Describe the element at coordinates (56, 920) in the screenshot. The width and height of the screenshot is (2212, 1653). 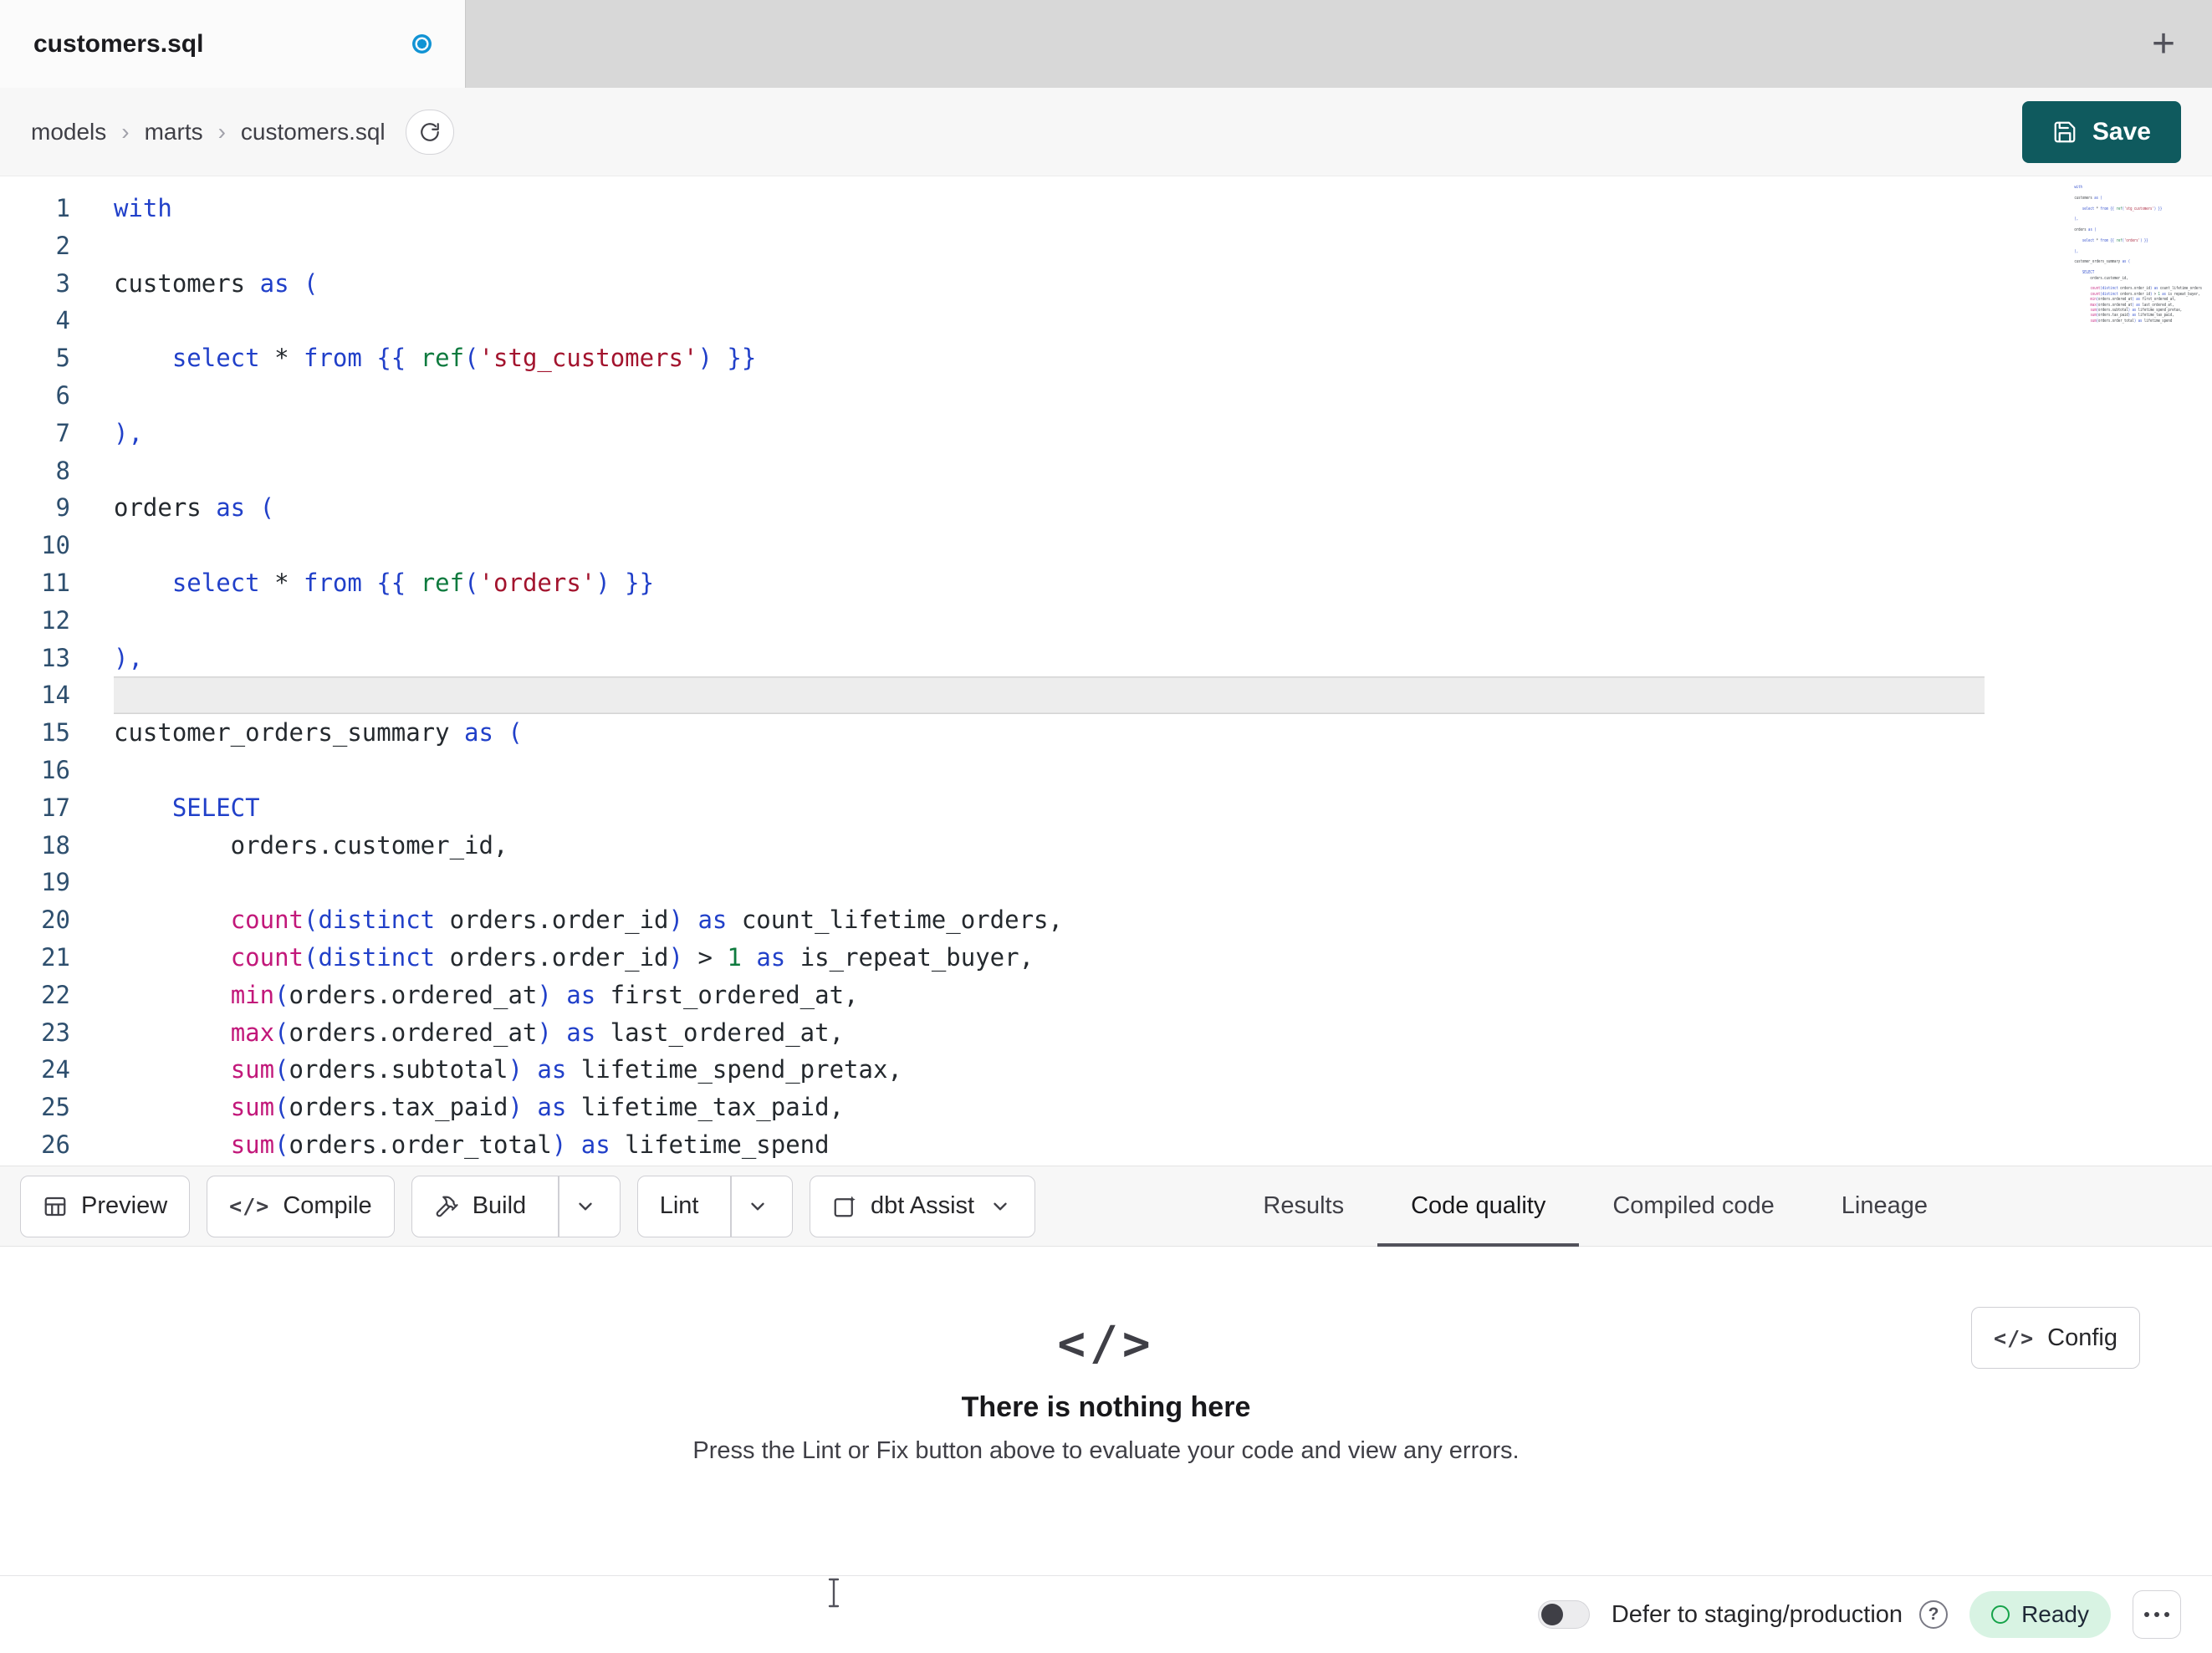
I see `line-number: 20` at that location.